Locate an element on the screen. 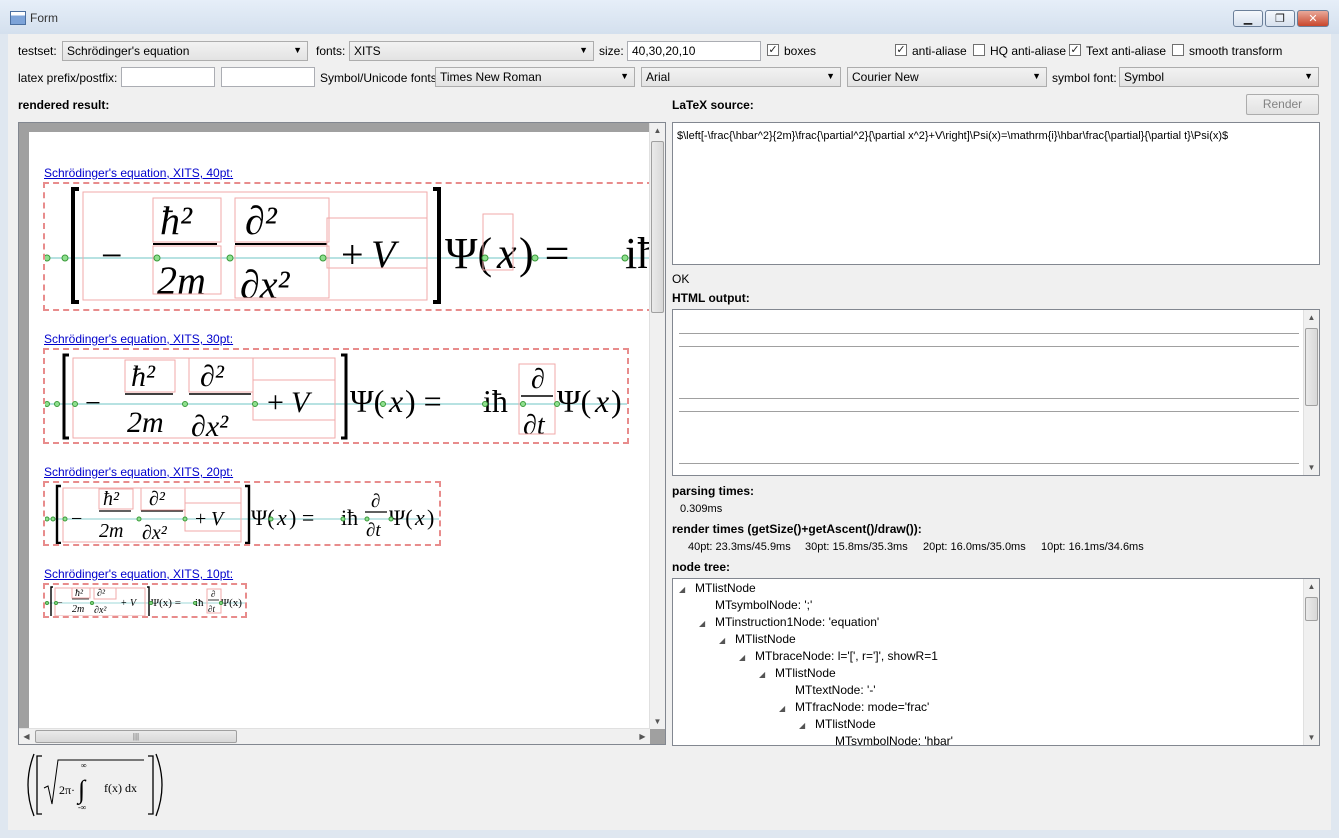  svg-text: ħ² is located at coordinates (143, 376).